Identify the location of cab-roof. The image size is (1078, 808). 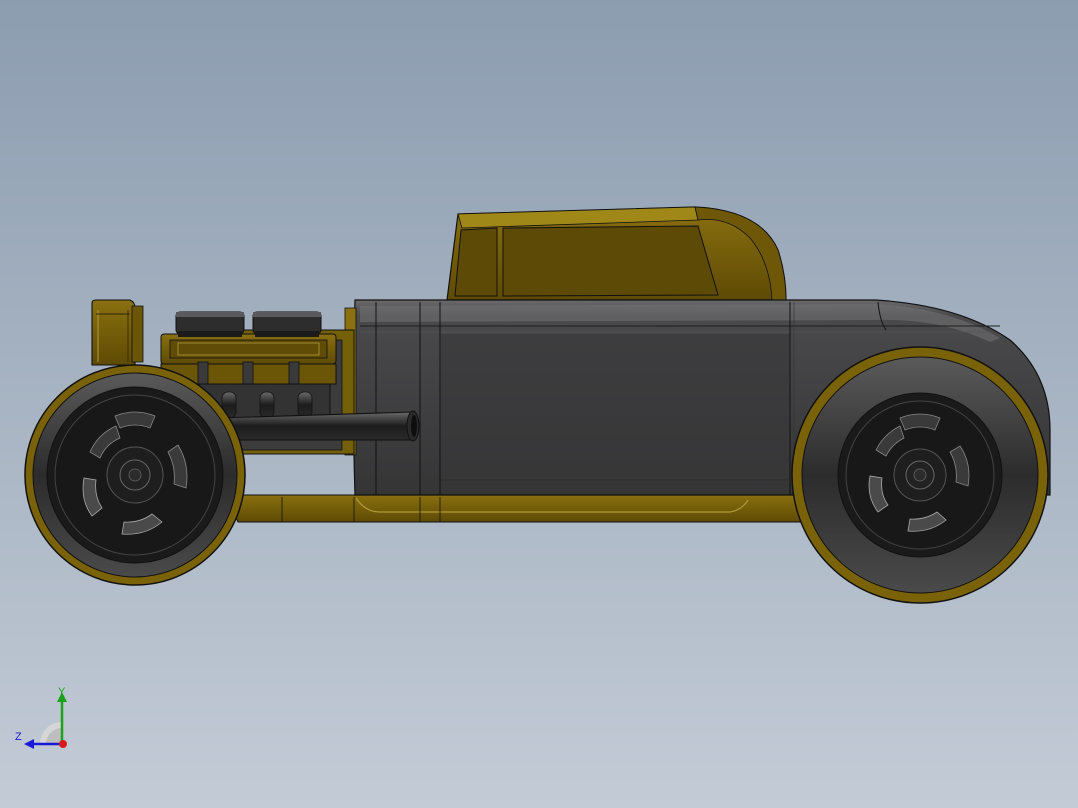
(616, 253).